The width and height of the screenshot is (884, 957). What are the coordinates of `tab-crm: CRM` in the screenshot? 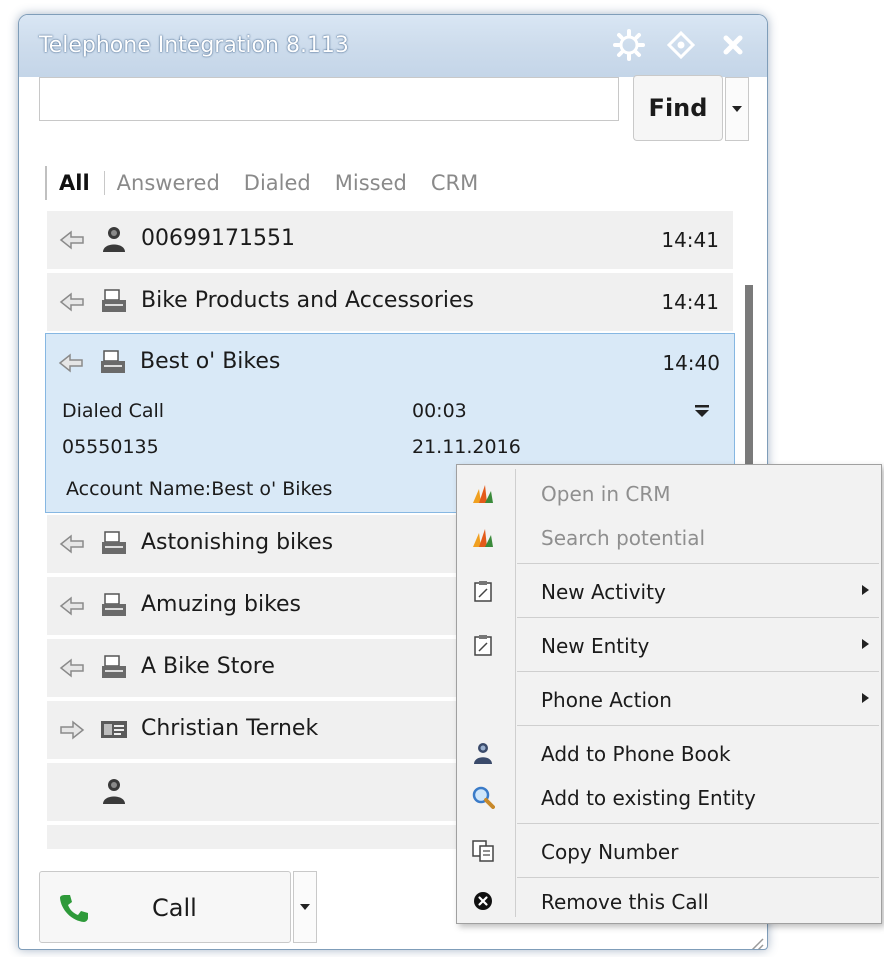 It's located at (454, 183).